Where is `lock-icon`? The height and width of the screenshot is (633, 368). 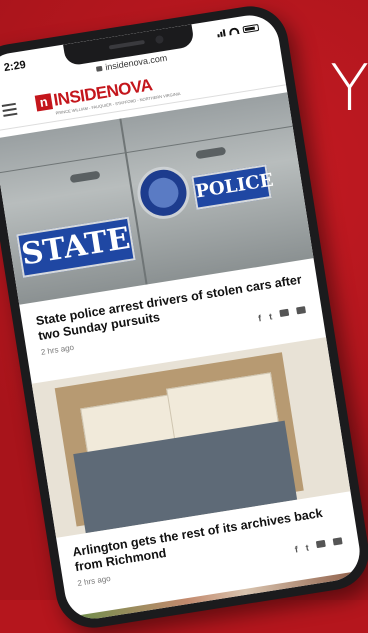 lock-icon is located at coordinates (99, 68).